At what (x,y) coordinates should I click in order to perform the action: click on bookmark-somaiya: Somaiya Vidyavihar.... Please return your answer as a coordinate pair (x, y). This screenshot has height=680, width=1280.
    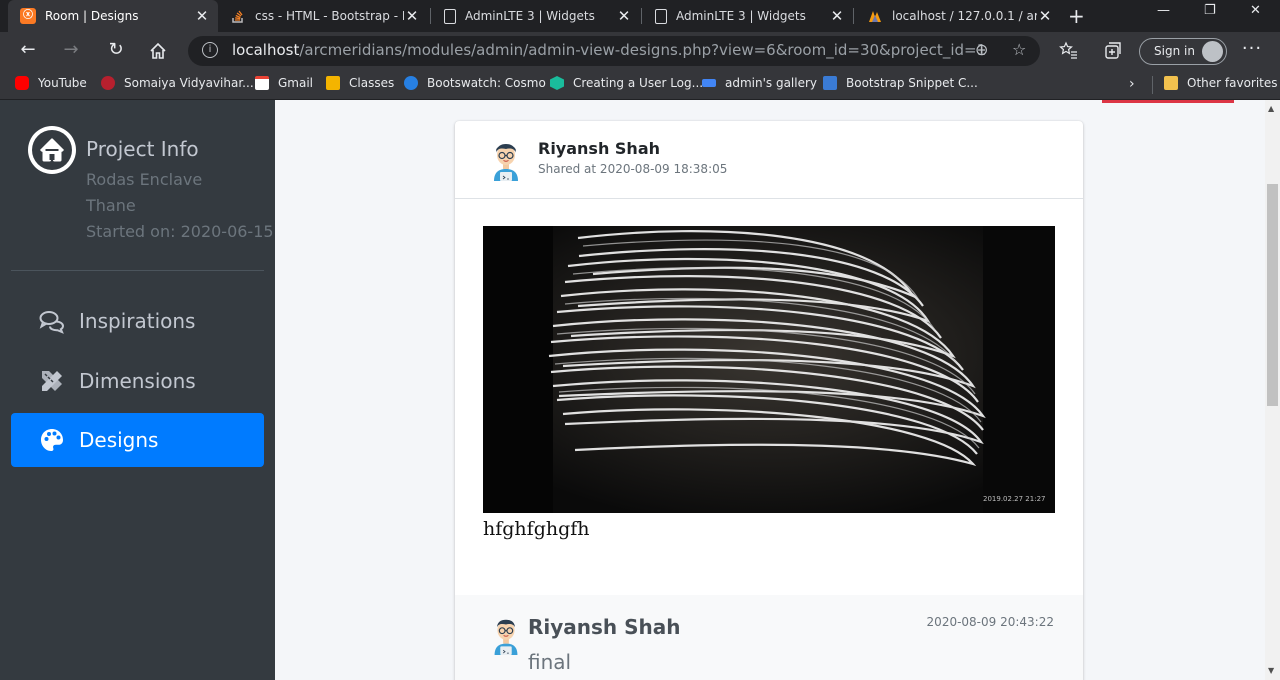
    Looking at the image, I should click on (177, 83).